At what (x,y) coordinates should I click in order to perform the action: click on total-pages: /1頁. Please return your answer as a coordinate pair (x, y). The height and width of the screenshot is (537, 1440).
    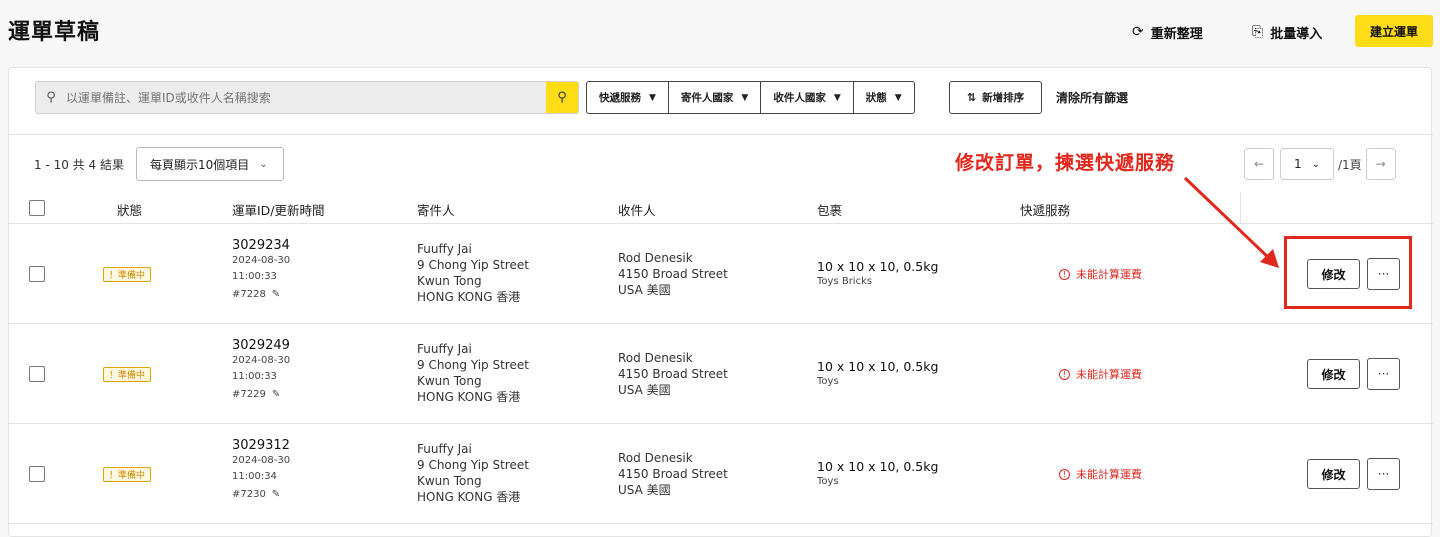
    Looking at the image, I should click on (1350, 164).